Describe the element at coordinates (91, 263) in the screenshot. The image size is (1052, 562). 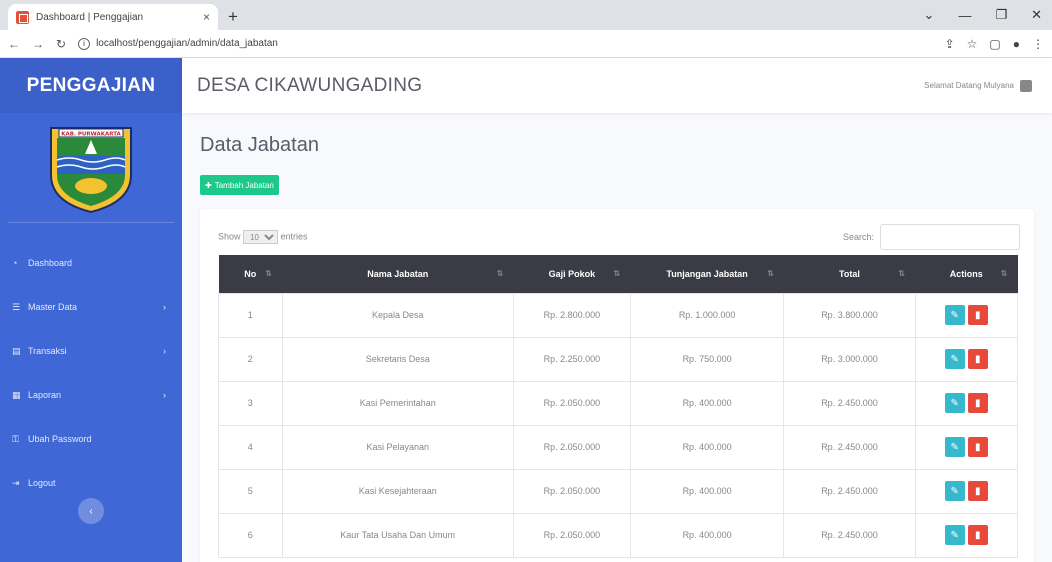
I see `sidebar-item-dashboard: ◔ Dashboard` at that location.